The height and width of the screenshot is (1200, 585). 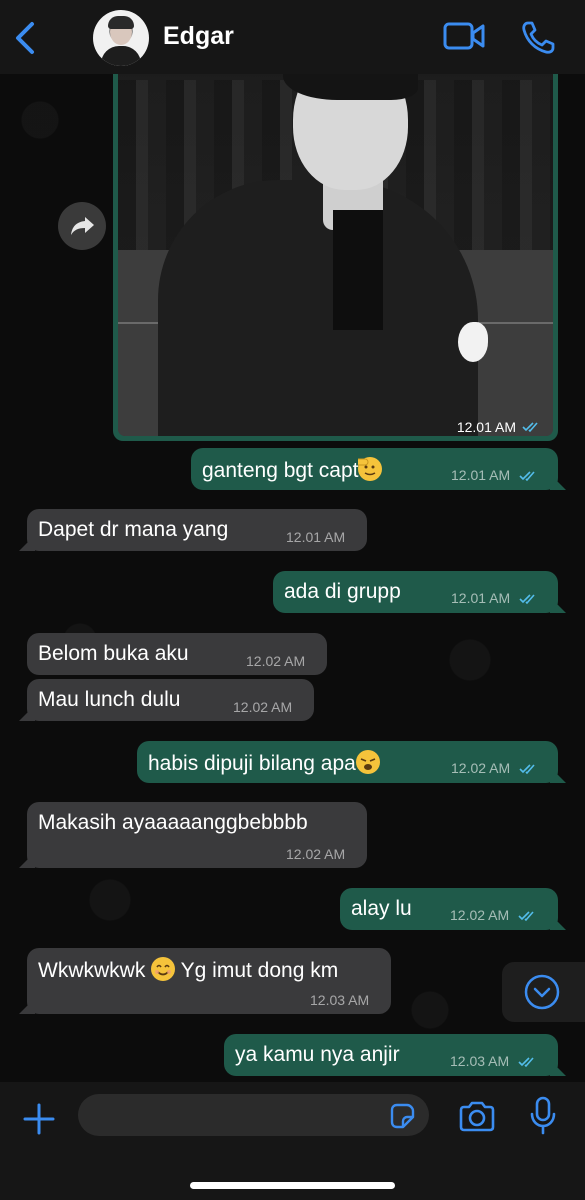 I want to click on camera-button, so click(x=477, y=1116).